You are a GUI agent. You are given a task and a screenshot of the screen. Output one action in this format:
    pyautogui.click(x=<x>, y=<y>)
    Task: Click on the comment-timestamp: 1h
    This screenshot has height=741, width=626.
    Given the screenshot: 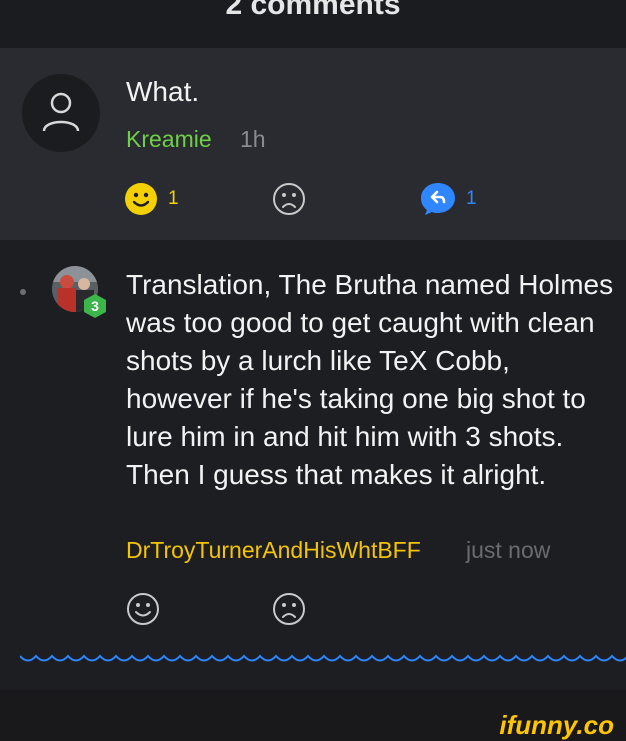 What is the action you would take?
    pyautogui.click(x=253, y=139)
    